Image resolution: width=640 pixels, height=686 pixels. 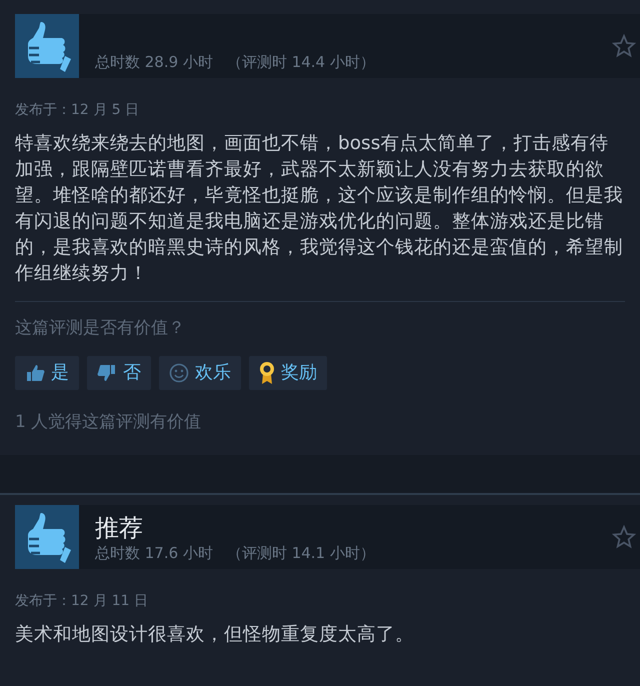 I want to click on review-text: 美术和地图设计很喜欢，但怪物重复度太高了。, so click(x=215, y=635).